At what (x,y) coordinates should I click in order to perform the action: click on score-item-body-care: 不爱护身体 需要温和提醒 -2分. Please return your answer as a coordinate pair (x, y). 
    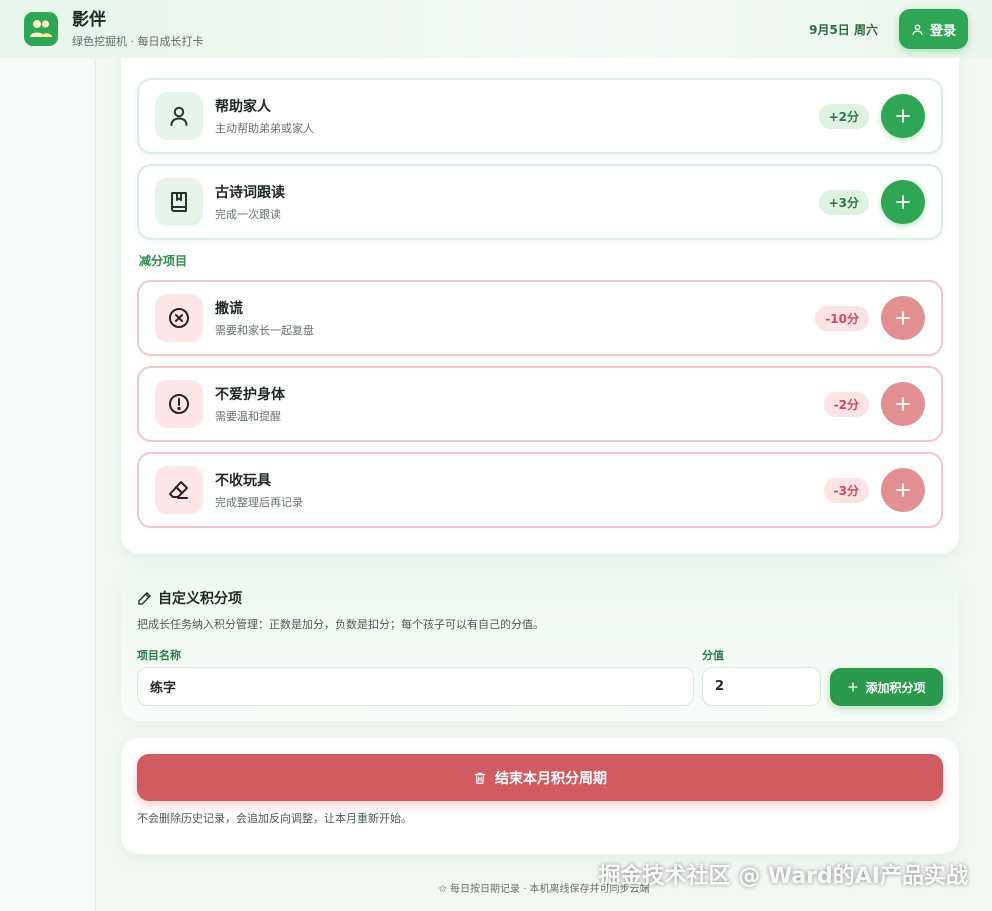
    Looking at the image, I should click on (540, 404).